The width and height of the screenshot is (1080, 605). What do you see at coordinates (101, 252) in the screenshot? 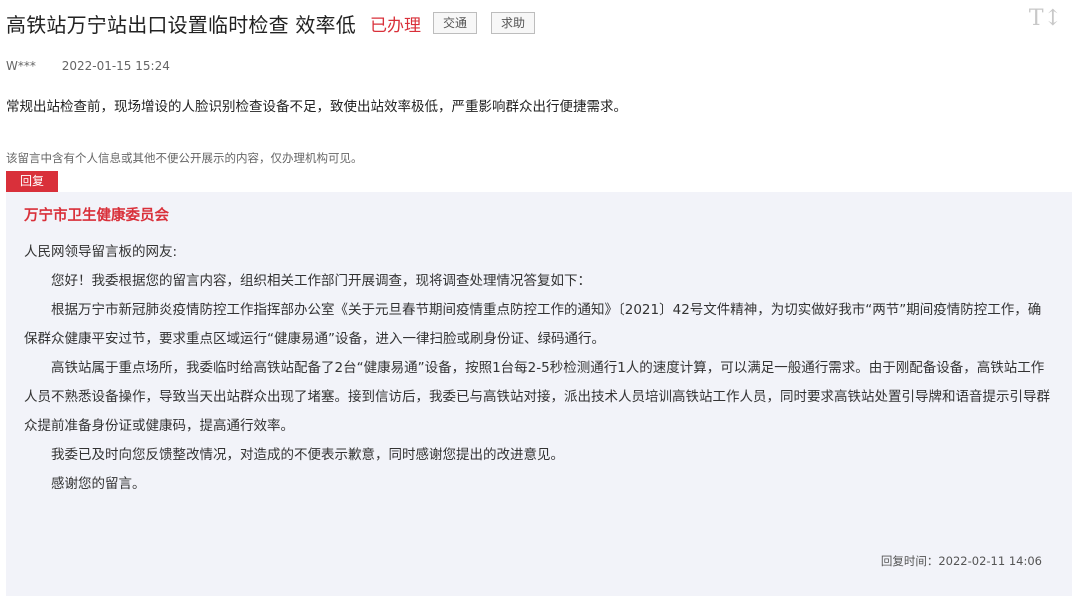
I see `reply-greeting: 人民网领导留言板的网友:` at bounding box center [101, 252].